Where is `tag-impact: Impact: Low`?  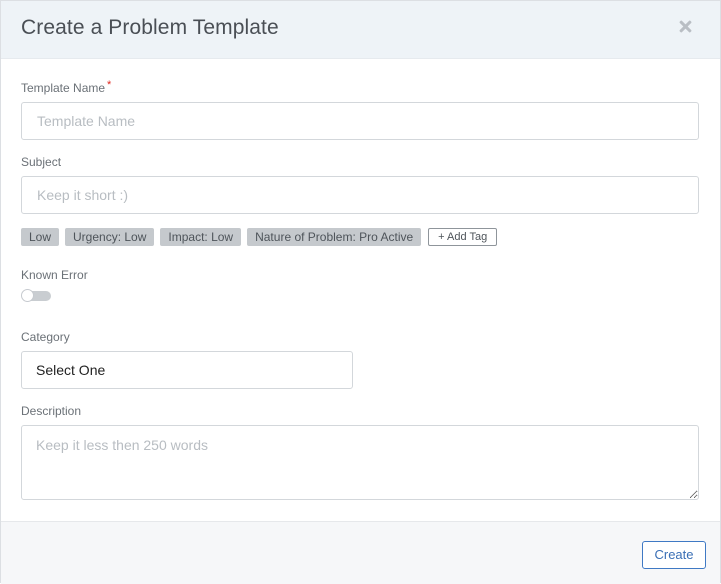 tag-impact: Impact: Low is located at coordinates (201, 237).